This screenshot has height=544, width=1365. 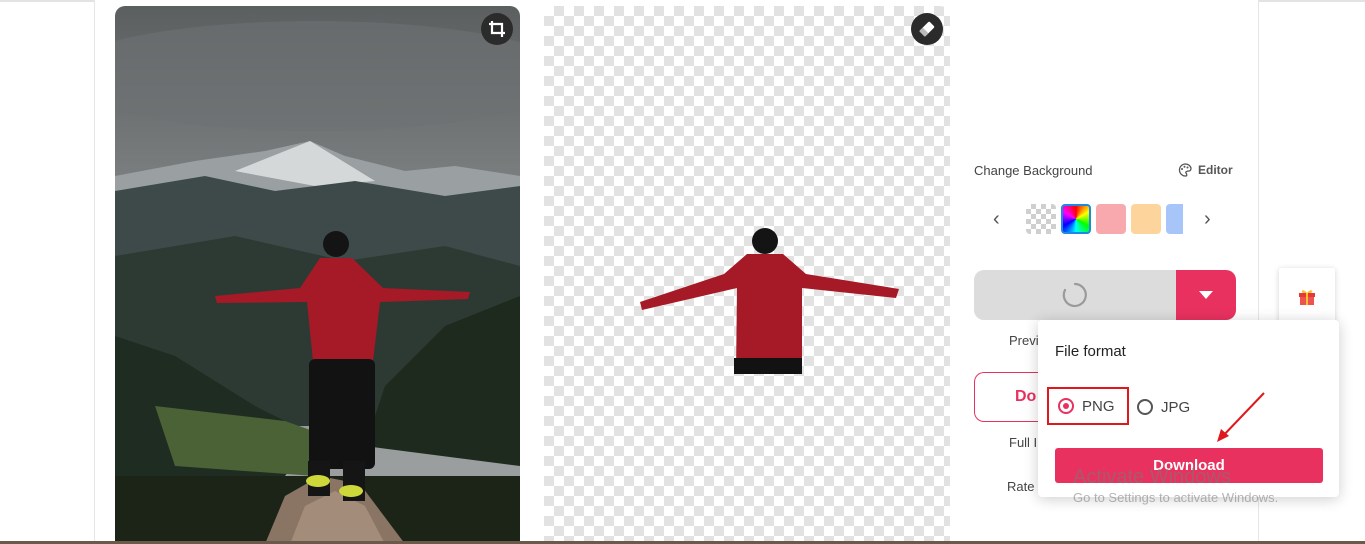 I want to click on crop-icon, so click(x=497, y=29).